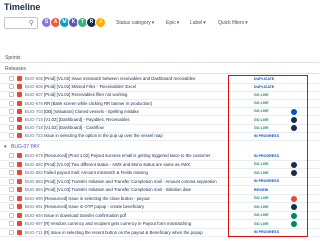 The image size is (320, 241). What do you see at coordinates (198, 23) in the screenshot?
I see `filter-label: Label▾` at bounding box center [198, 23].